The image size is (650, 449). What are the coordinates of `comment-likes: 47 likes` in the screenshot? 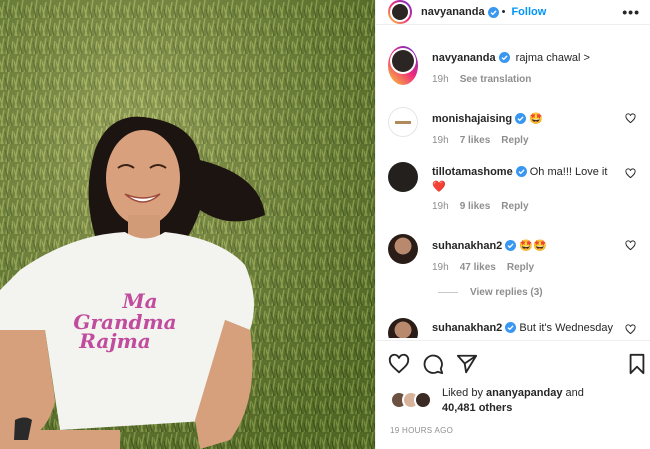 It's located at (478, 267).